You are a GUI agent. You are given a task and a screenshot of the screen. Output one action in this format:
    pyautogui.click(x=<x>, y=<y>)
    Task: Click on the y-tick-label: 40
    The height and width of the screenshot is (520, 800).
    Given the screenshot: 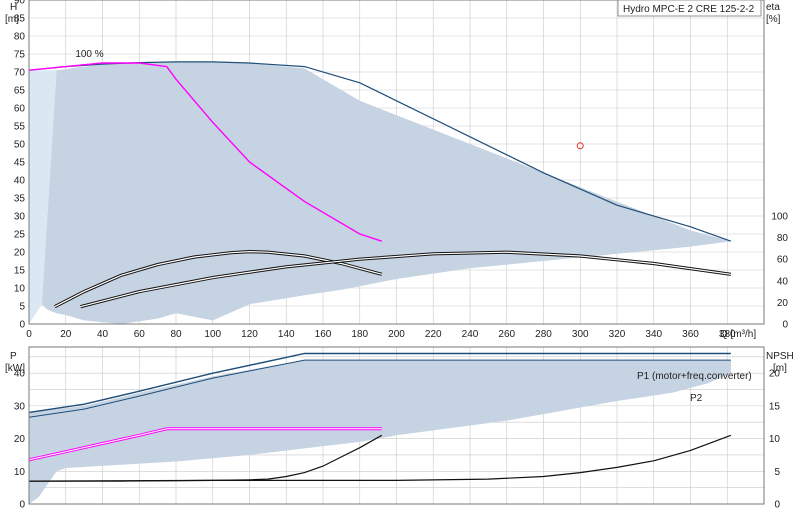 What is the action you would take?
    pyautogui.click(x=20, y=181)
    